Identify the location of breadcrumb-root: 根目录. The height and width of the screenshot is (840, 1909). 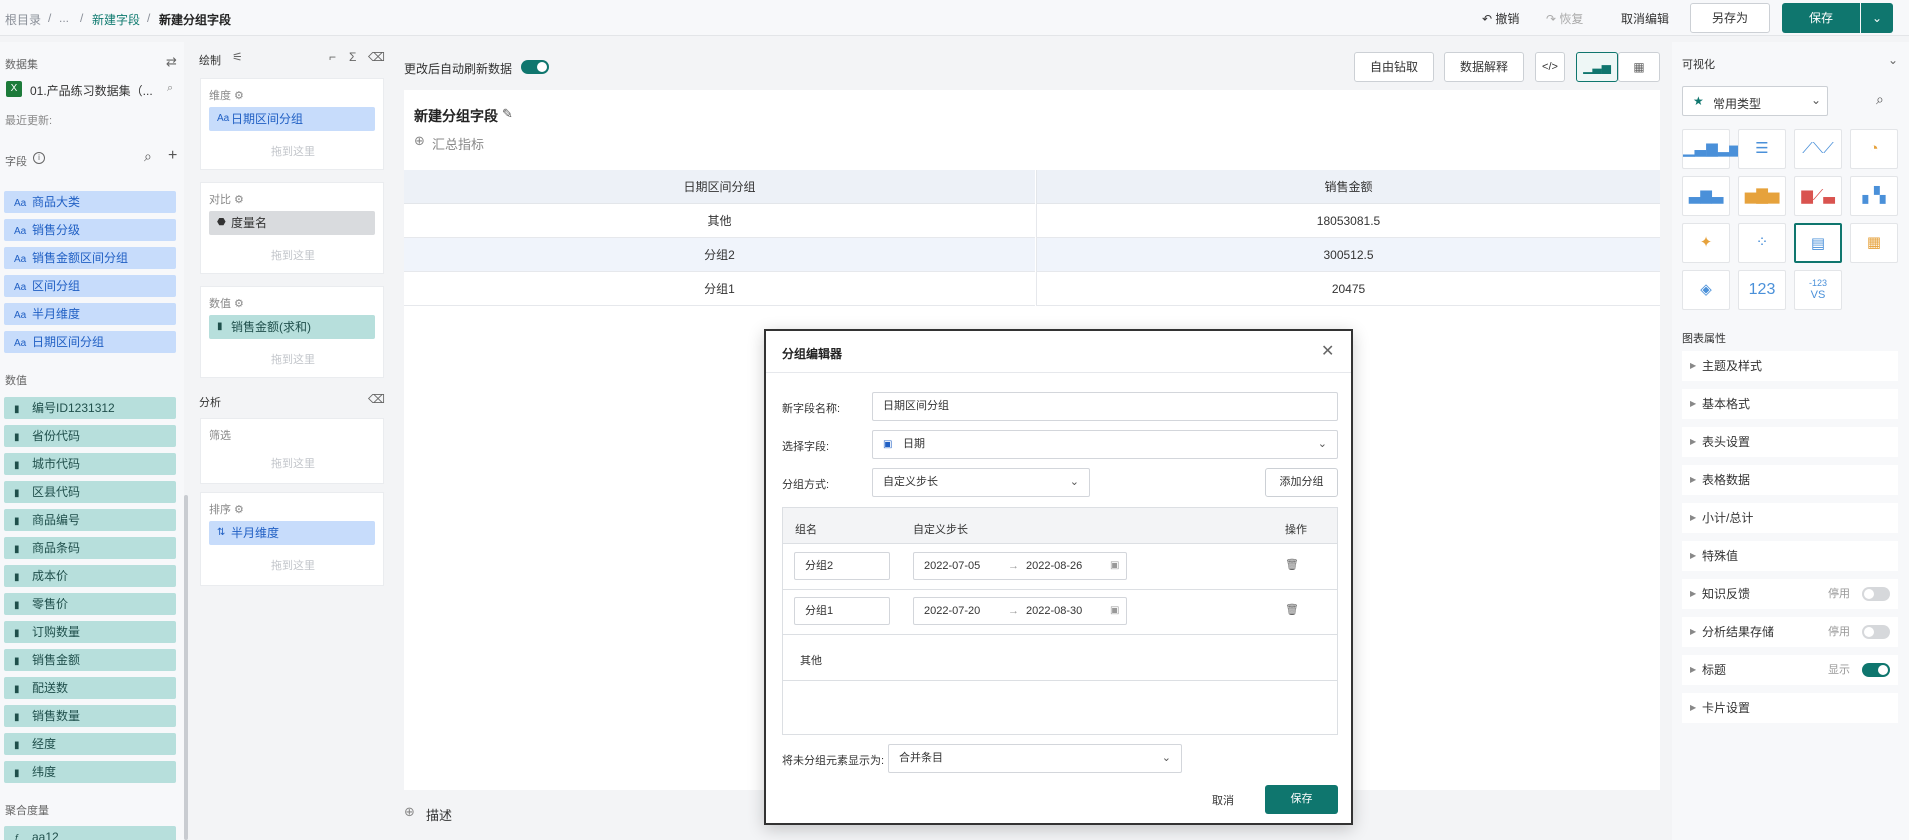
(23, 19).